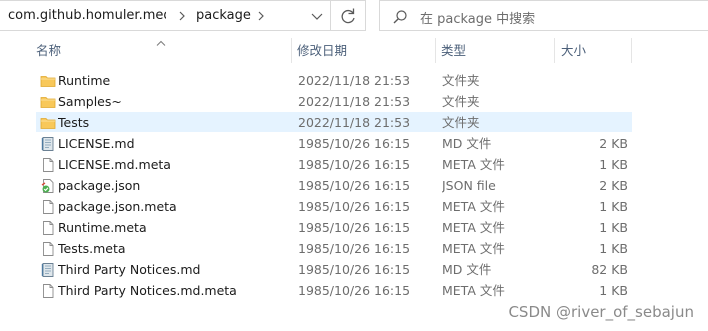 The width and height of the screenshot is (708, 331). Describe the element at coordinates (609, 269) in the screenshot. I see `file-size: 82 KB` at that location.